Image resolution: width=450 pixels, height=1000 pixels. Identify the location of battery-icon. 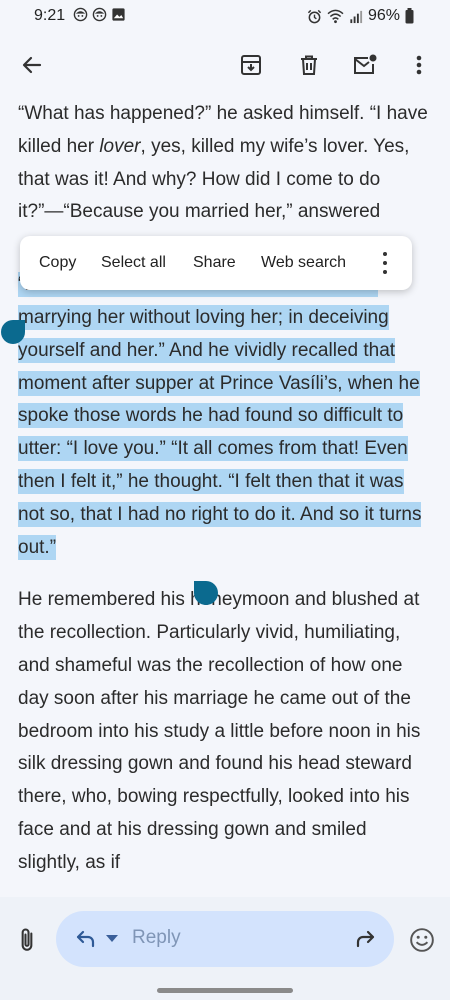
(409, 16).